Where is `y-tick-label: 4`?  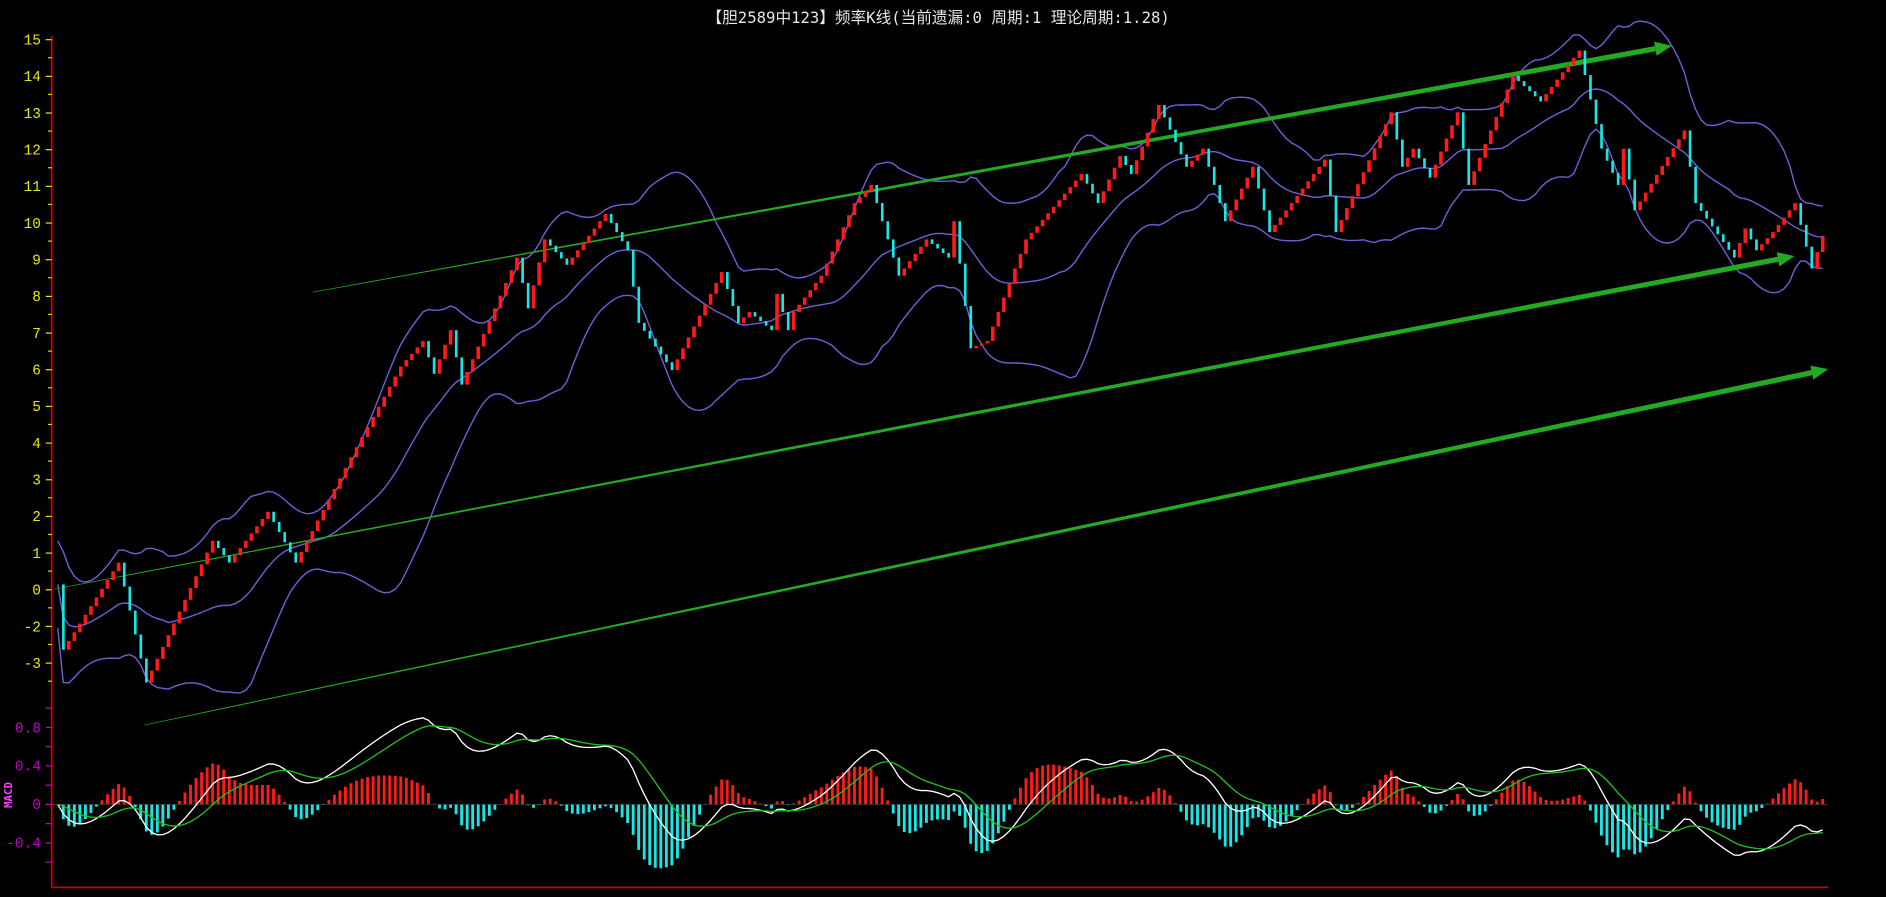
y-tick-label: 4 is located at coordinates (36, 445).